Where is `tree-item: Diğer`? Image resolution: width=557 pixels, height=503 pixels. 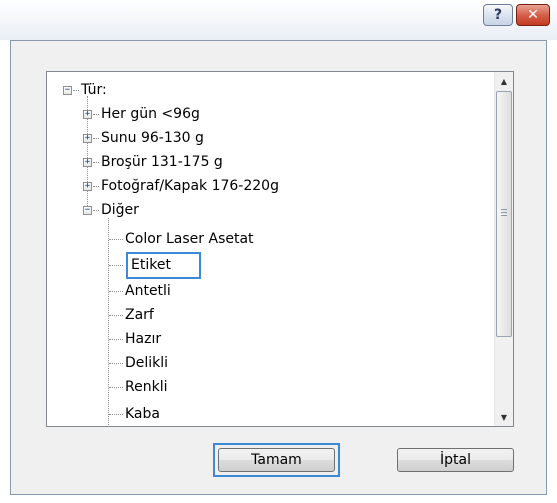 tree-item: Diğer is located at coordinates (120, 210).